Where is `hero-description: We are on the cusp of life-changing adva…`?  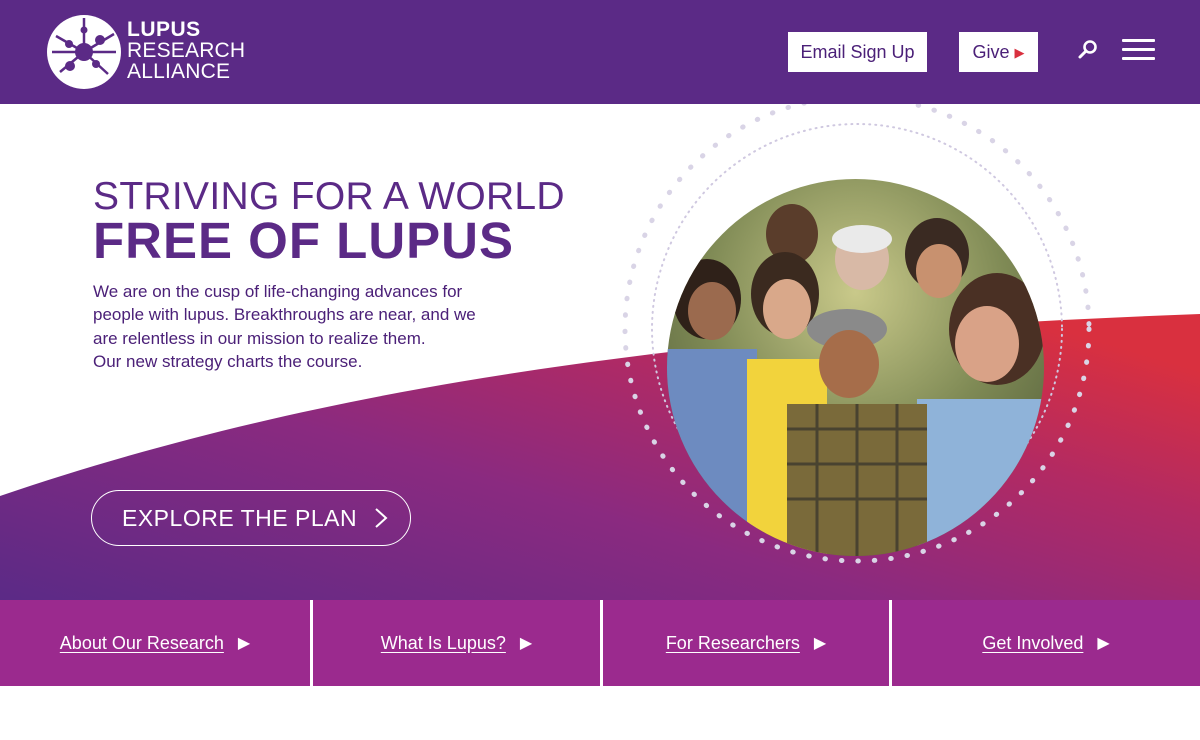 hero-description: We are on the cusp of life-changing adva… is located at coordinates (313, 326).